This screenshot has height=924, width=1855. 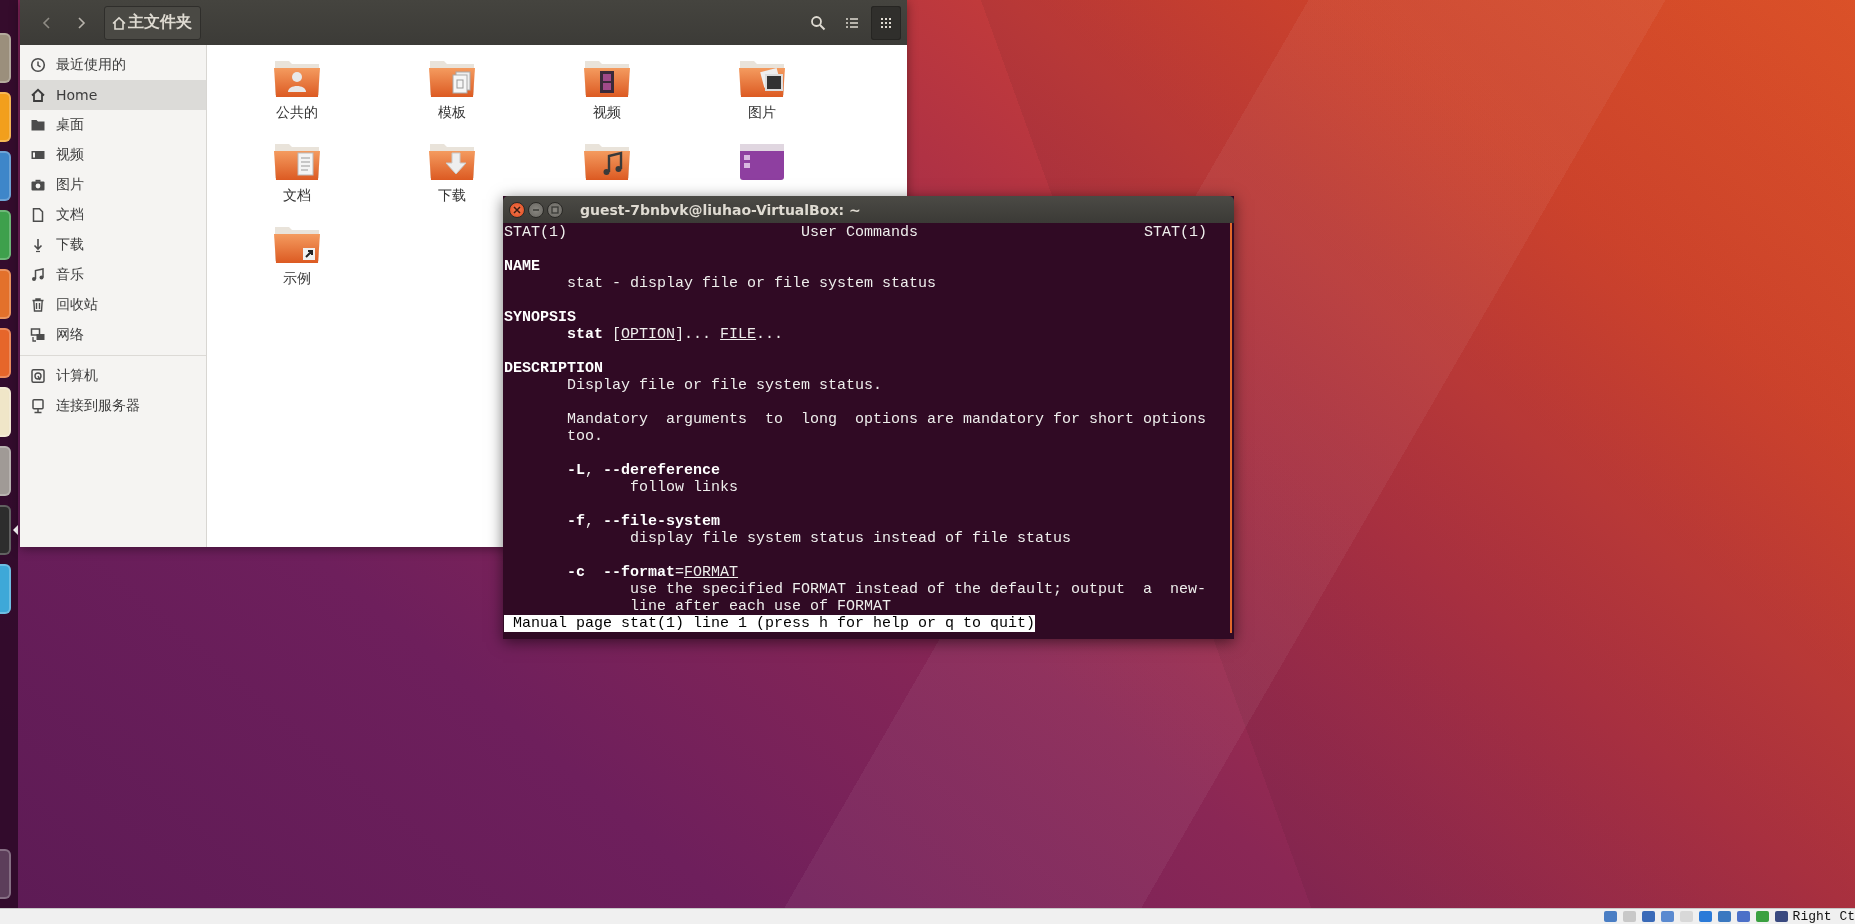 I want to click on man-page-line: Mandatory arguments to long options are mandatory for short options, so click(x=887, y=419).